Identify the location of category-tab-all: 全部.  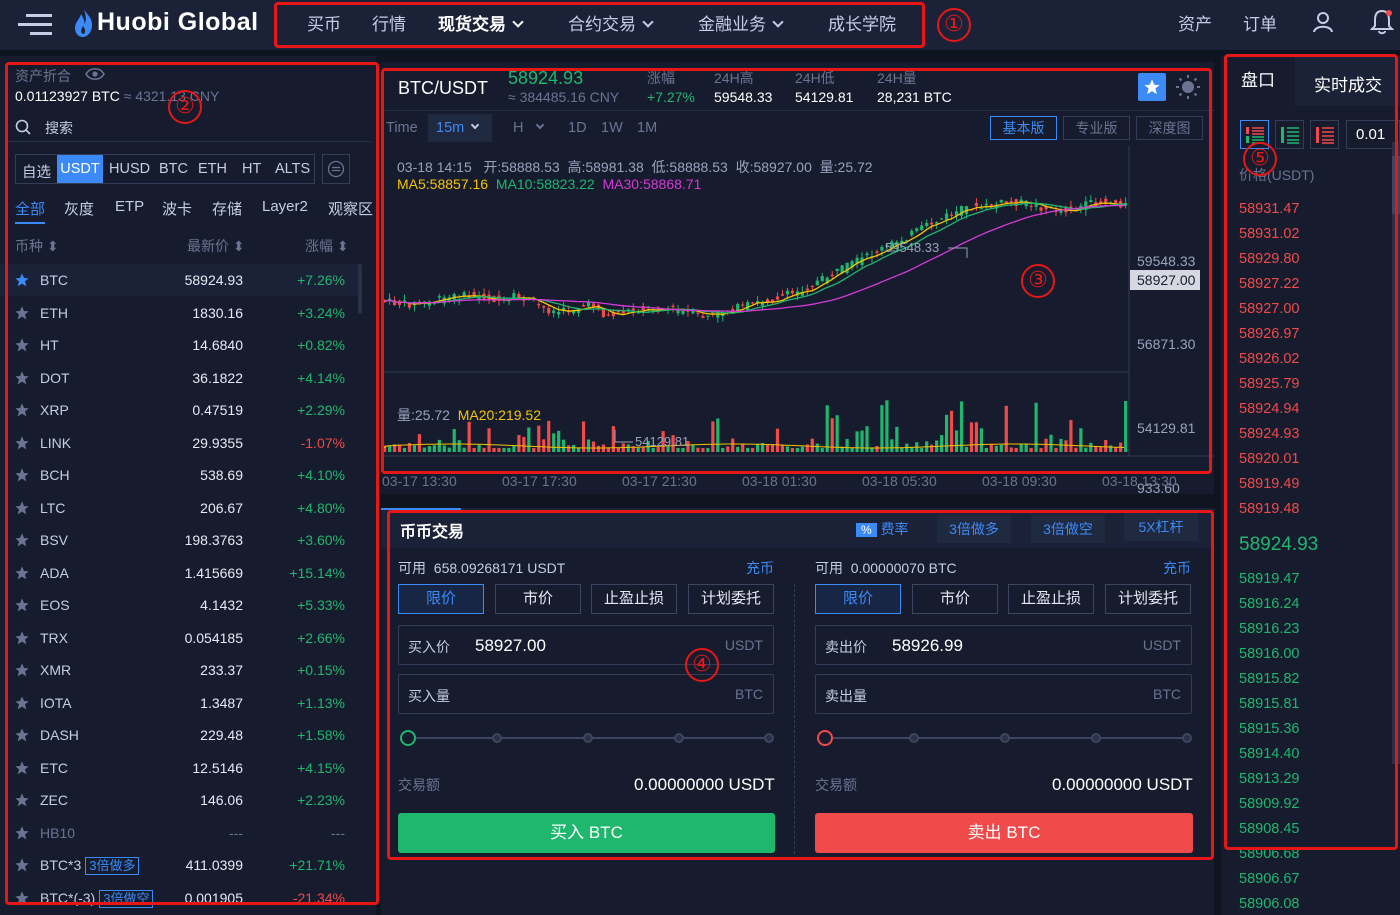
(30, 208).